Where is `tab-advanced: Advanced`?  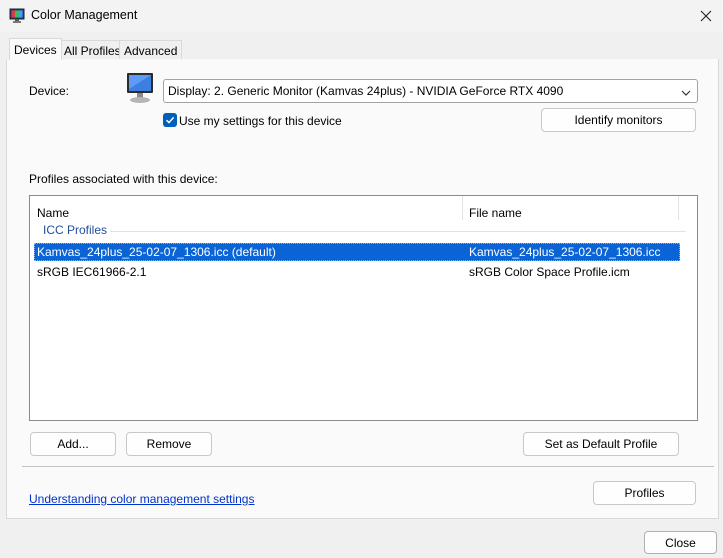
tab-advanced: Advanced is located at coordinates (151, 50).